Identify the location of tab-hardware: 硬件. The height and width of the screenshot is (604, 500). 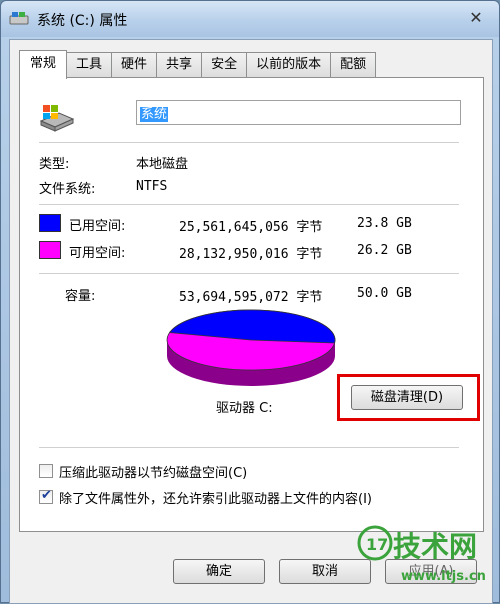
(134, 65).